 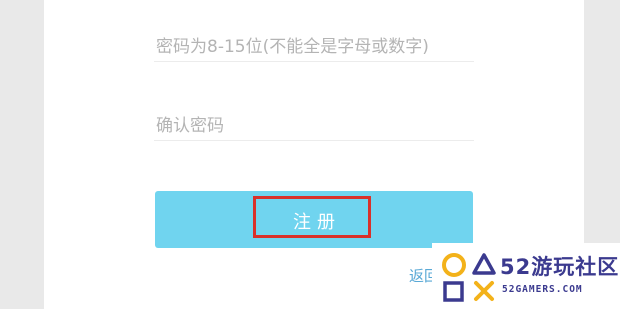 What do you see at coordinates (542, 289) in the screenshot?
I see `watermark-domain: 52GAMERS.COM` at bounding box center [542, 289].